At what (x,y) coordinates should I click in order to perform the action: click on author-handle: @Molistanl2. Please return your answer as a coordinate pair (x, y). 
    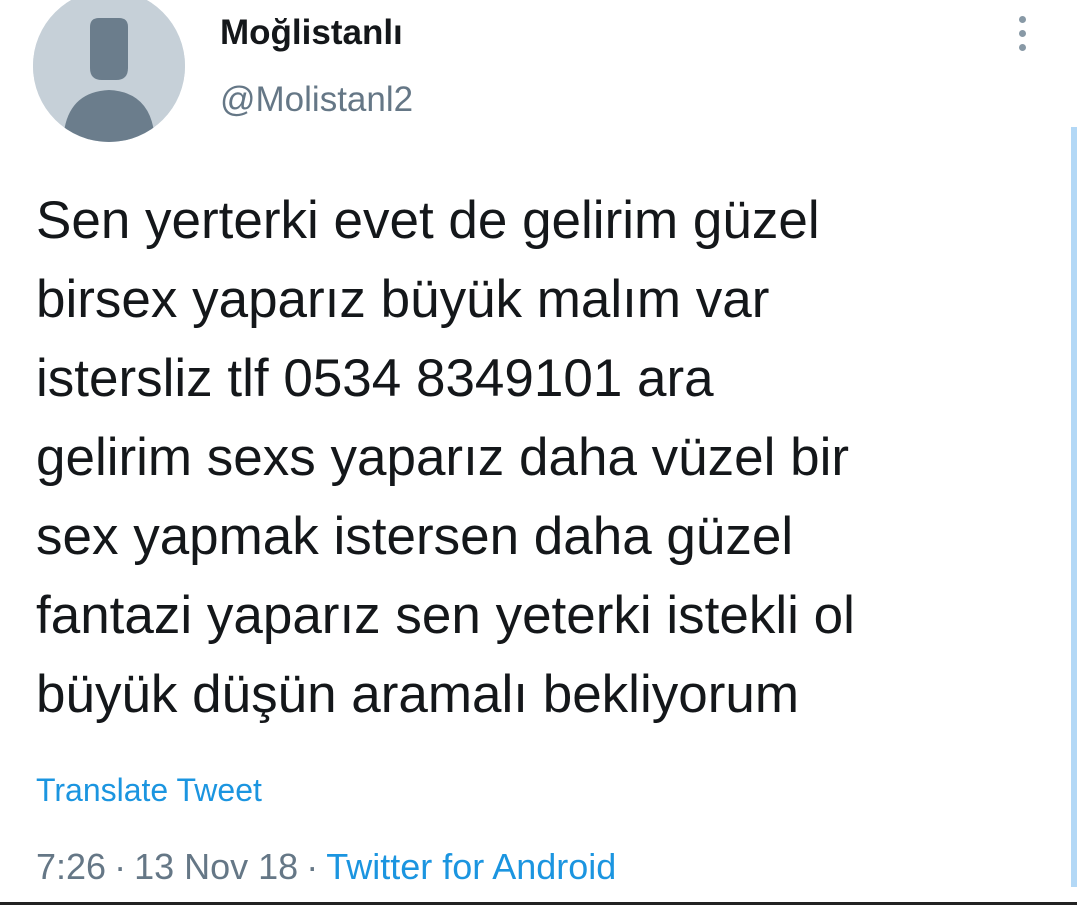
    Looking at the image, I should click on (316, 100).